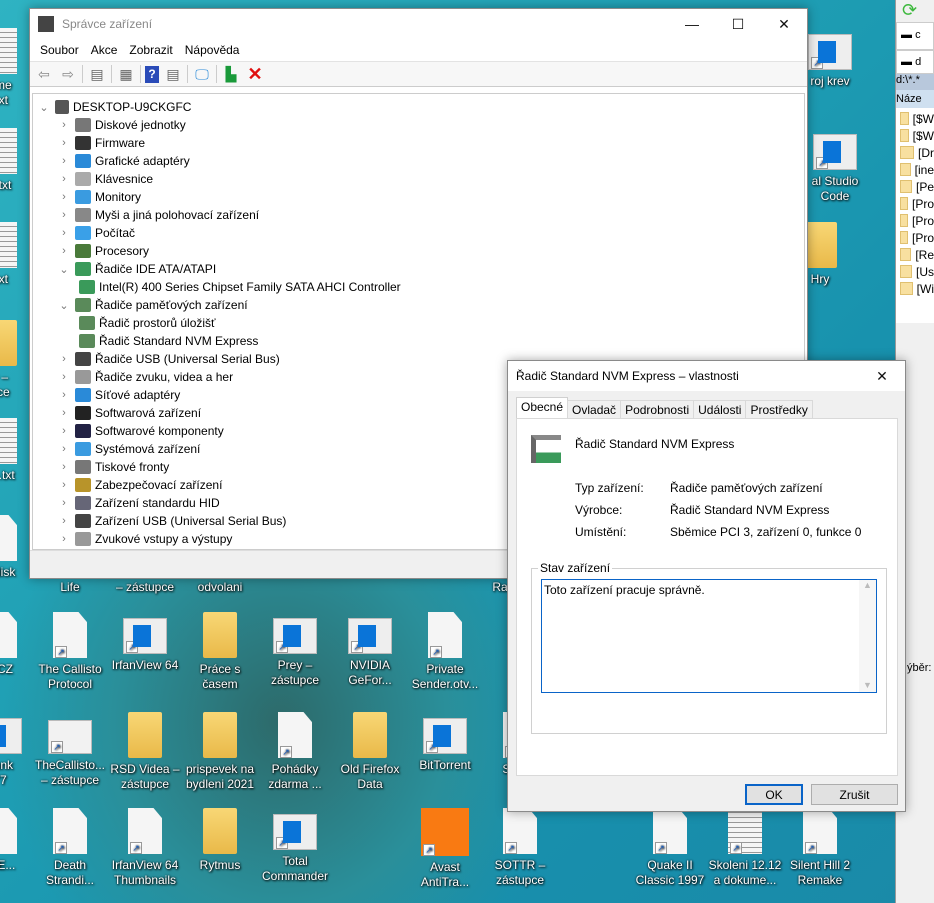 This screenshot has width=934, height=903. What do you see at coordinates (779, 409) in the screenshot?
I see `tab-prostredky: Prostředky` at bounding box center [779, 409].